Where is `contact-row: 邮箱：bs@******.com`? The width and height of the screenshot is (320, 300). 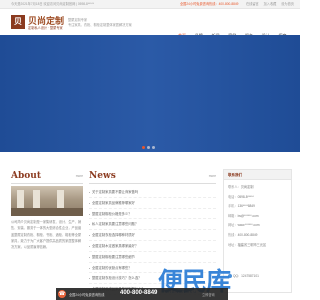
contact-row: 邮箱：bs@******.com is located at coordinates (243, 215).